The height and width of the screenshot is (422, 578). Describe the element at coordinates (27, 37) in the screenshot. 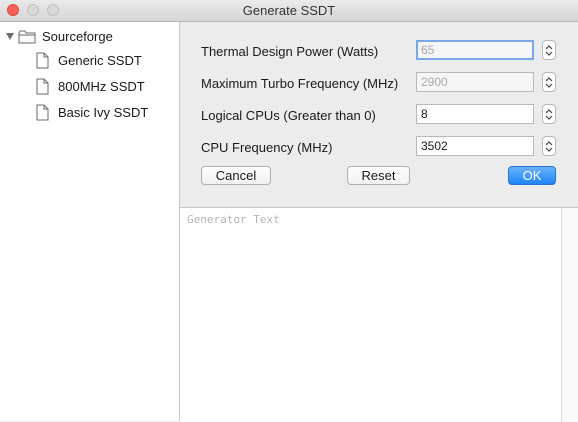

I see `folder-icon` at that location.